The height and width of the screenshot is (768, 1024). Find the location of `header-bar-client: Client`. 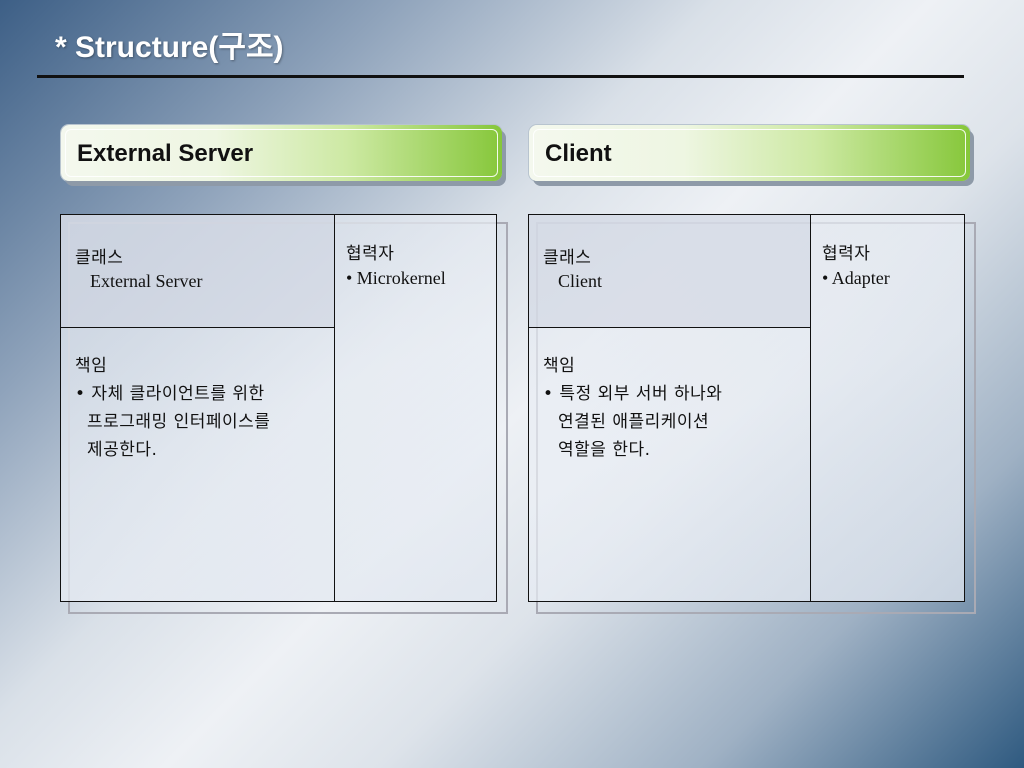

header-bar-client: Client is located at coordinates (749, 153).